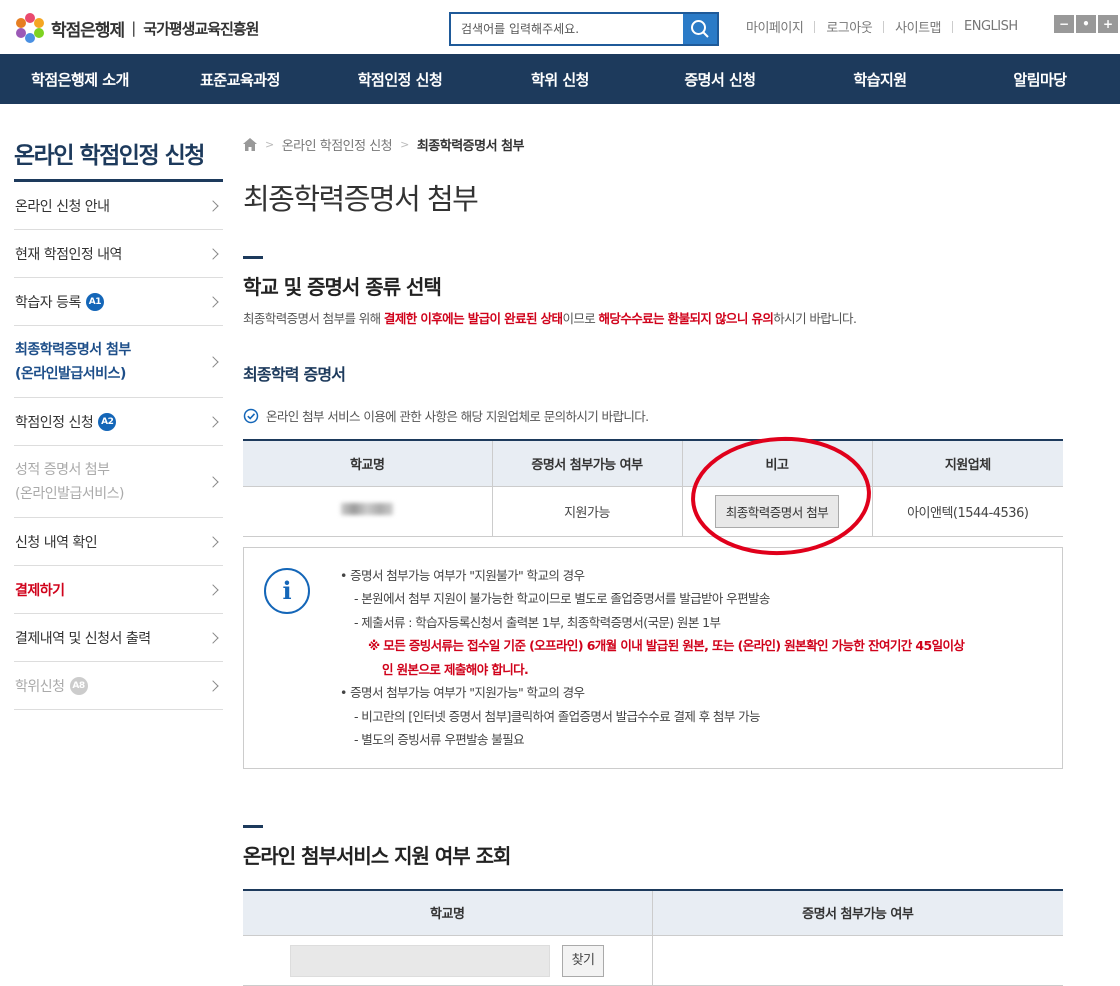 The height and width of the screenshot is (986, 1120). What do you see at coordinates (118, 482) in the screenshot?
I see `sidebar-item-grade-cert: 성적 증명서 첨부 (온라인발급서비스)` at bounding box center [118, 482].